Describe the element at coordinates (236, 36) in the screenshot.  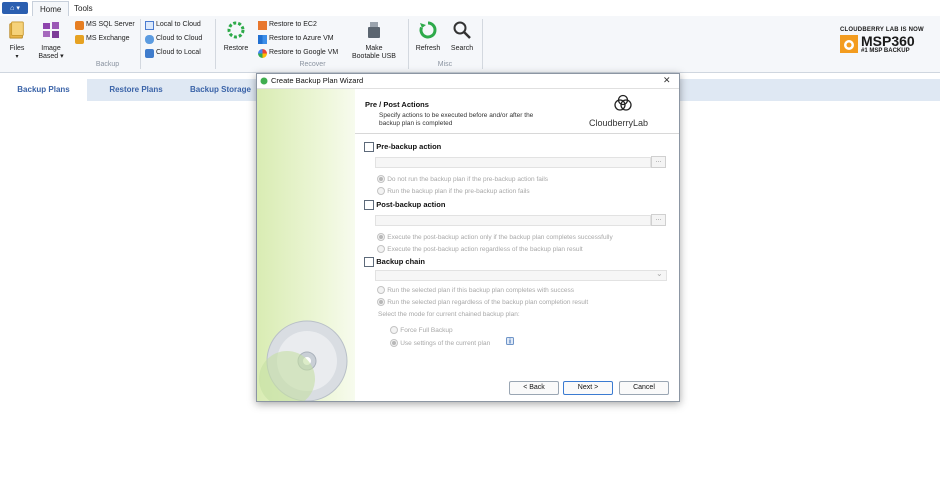
I see `restore-button: Restore` at that location.